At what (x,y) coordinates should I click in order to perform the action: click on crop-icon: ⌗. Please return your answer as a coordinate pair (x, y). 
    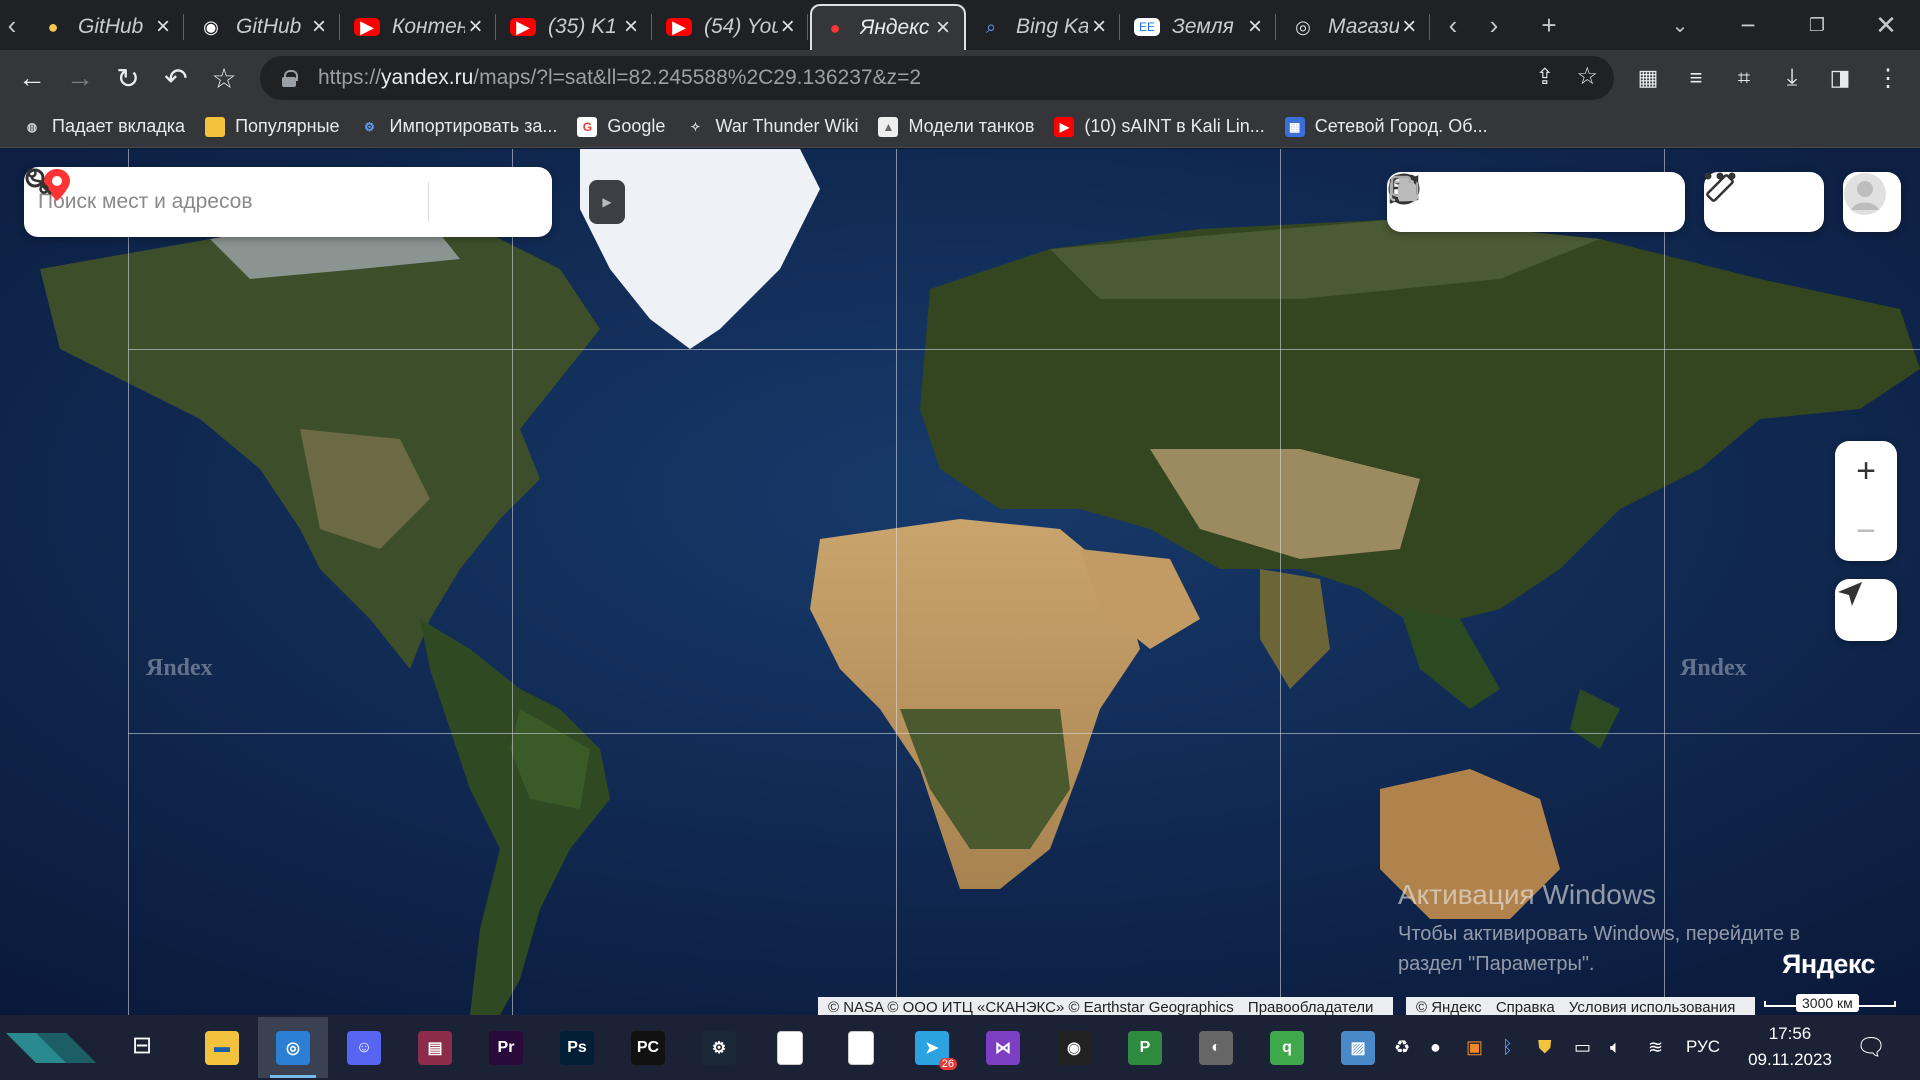
    Looking at the image, I should click on (1744, 78).